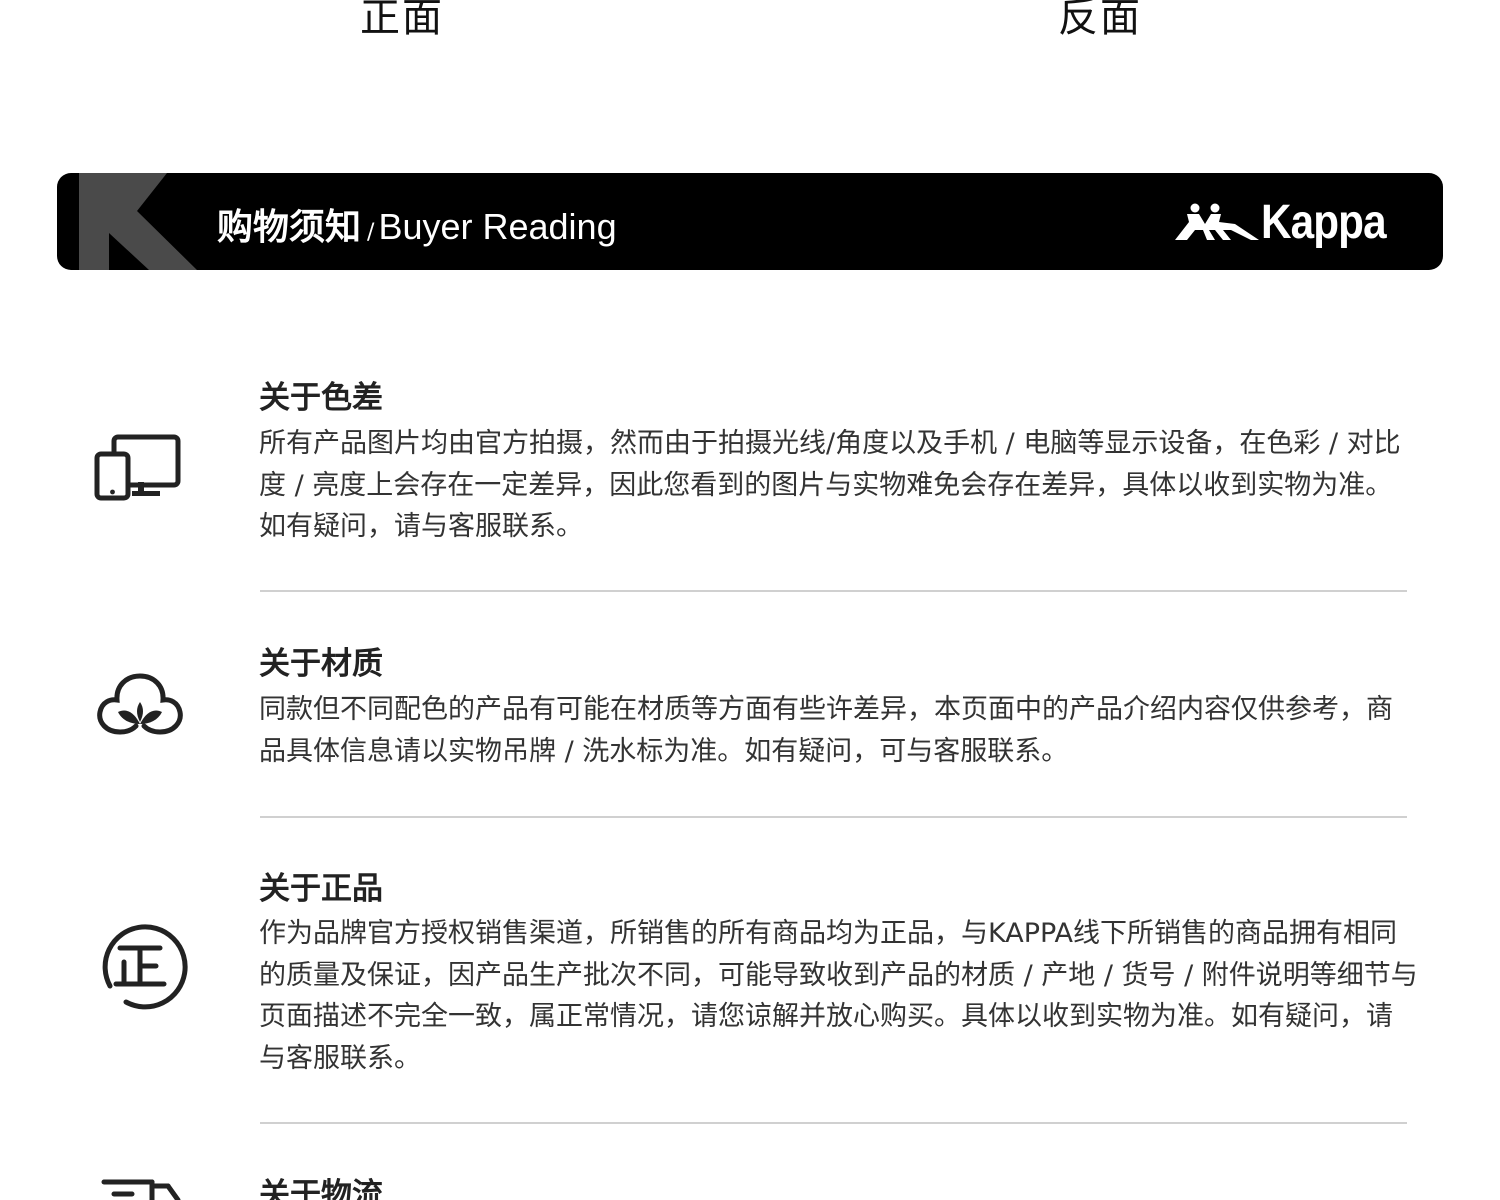  What do you see at coordinates (321, 889) in the screenshot?
I see `notice-title: 关于正品` at bounding box center [321, 889].